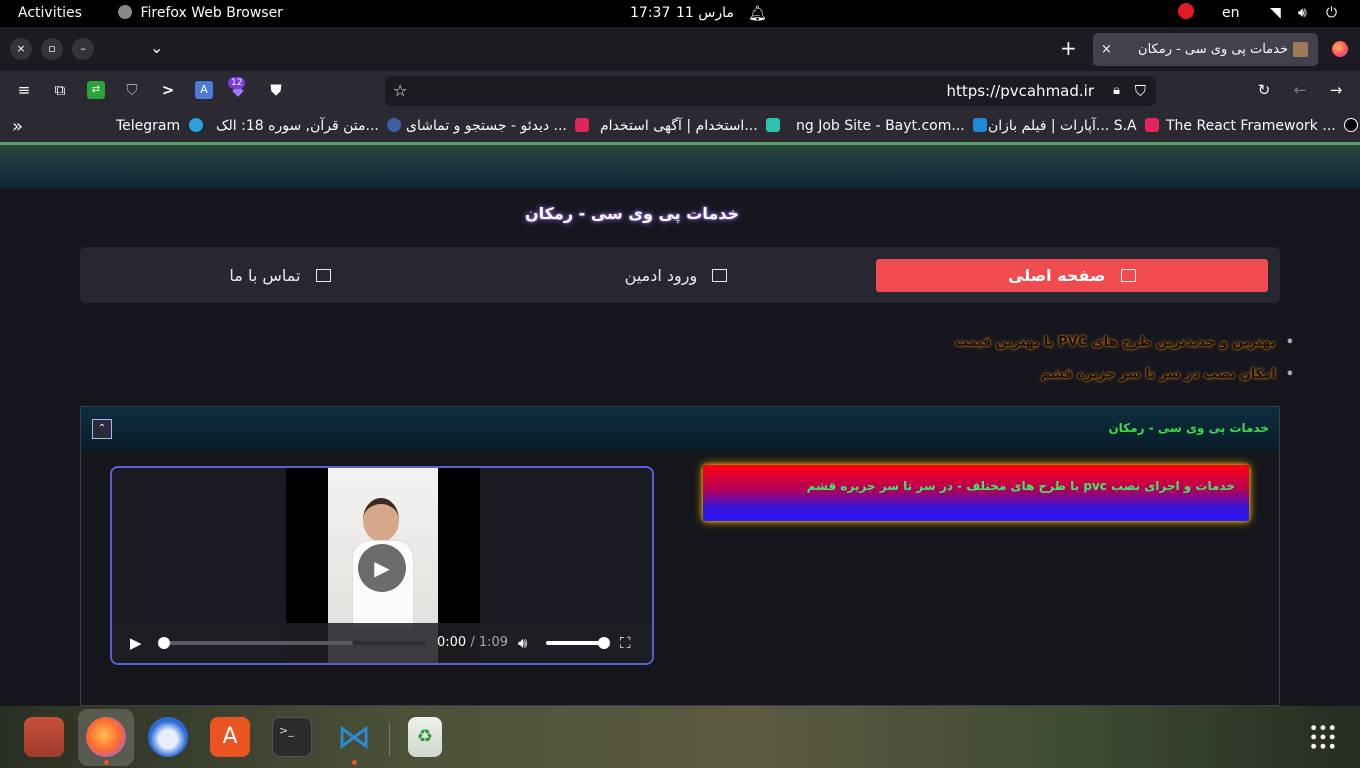  Describe the element at coordinates (50, 13) in the screenshot. I see `activities-button: Activities` at that location.